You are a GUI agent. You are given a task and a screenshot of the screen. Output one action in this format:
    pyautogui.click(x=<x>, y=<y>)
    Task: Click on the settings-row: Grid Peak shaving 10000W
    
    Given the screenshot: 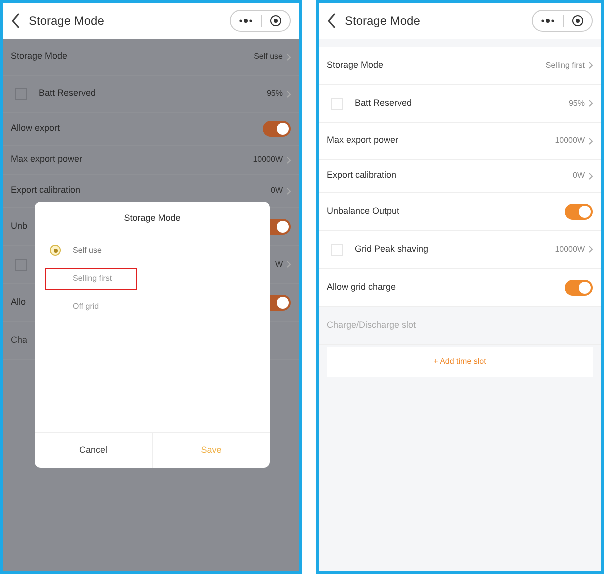 What is the action you would take?
    pyautogui.click(x=460, y=250)
    